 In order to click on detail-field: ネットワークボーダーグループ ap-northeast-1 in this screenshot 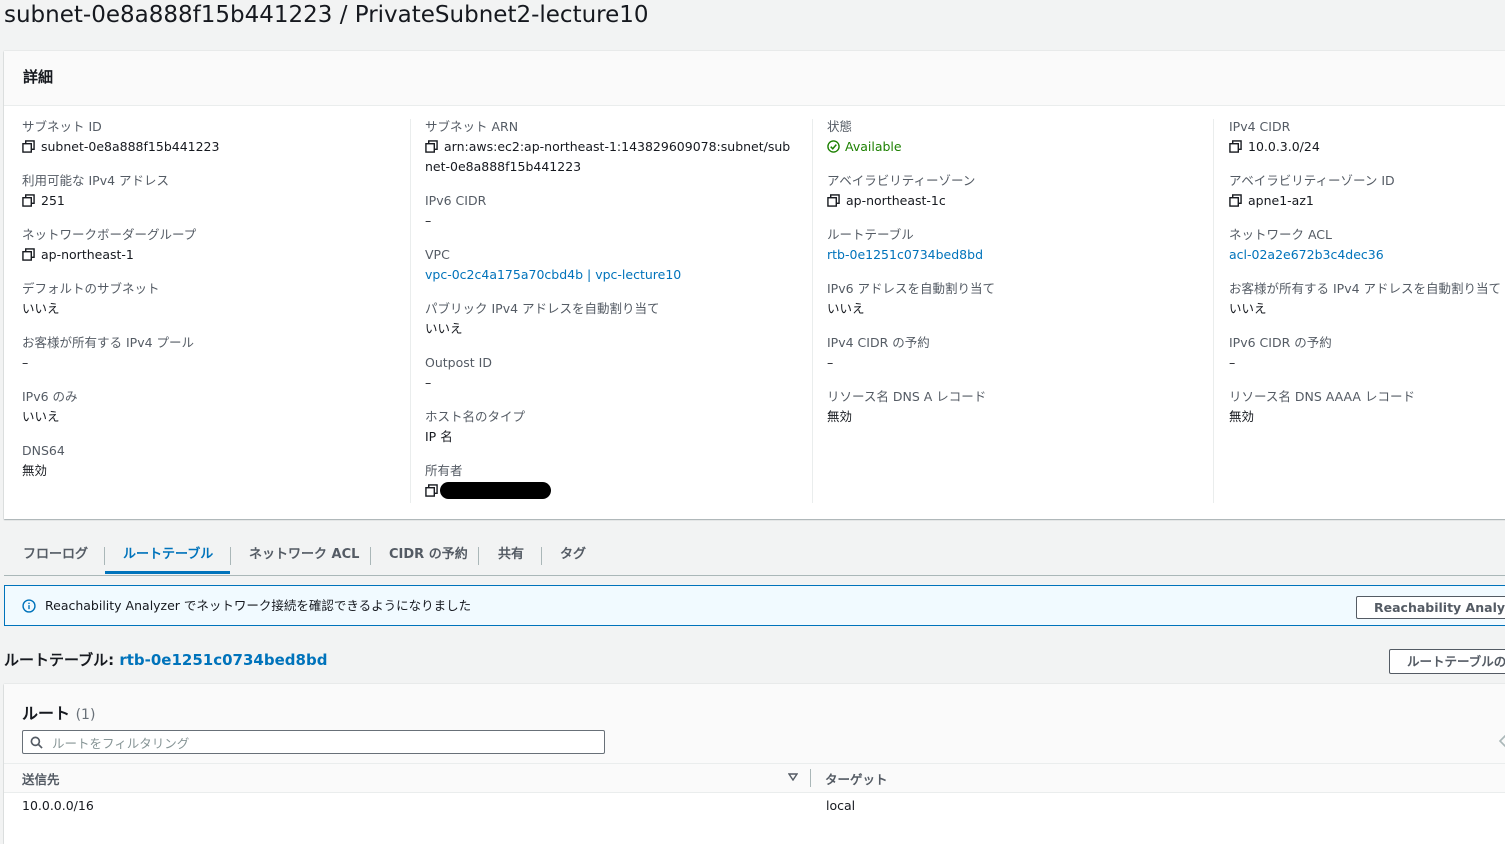, I will do `click(214, 245)`.